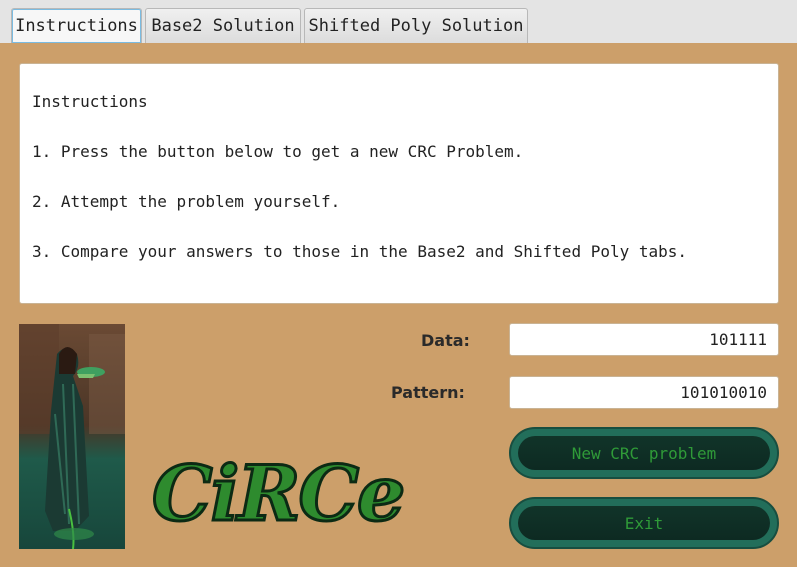 The image size is (797, 567). I want to click on new-crc-problem-label: New CRC problem, so click(644, 453).